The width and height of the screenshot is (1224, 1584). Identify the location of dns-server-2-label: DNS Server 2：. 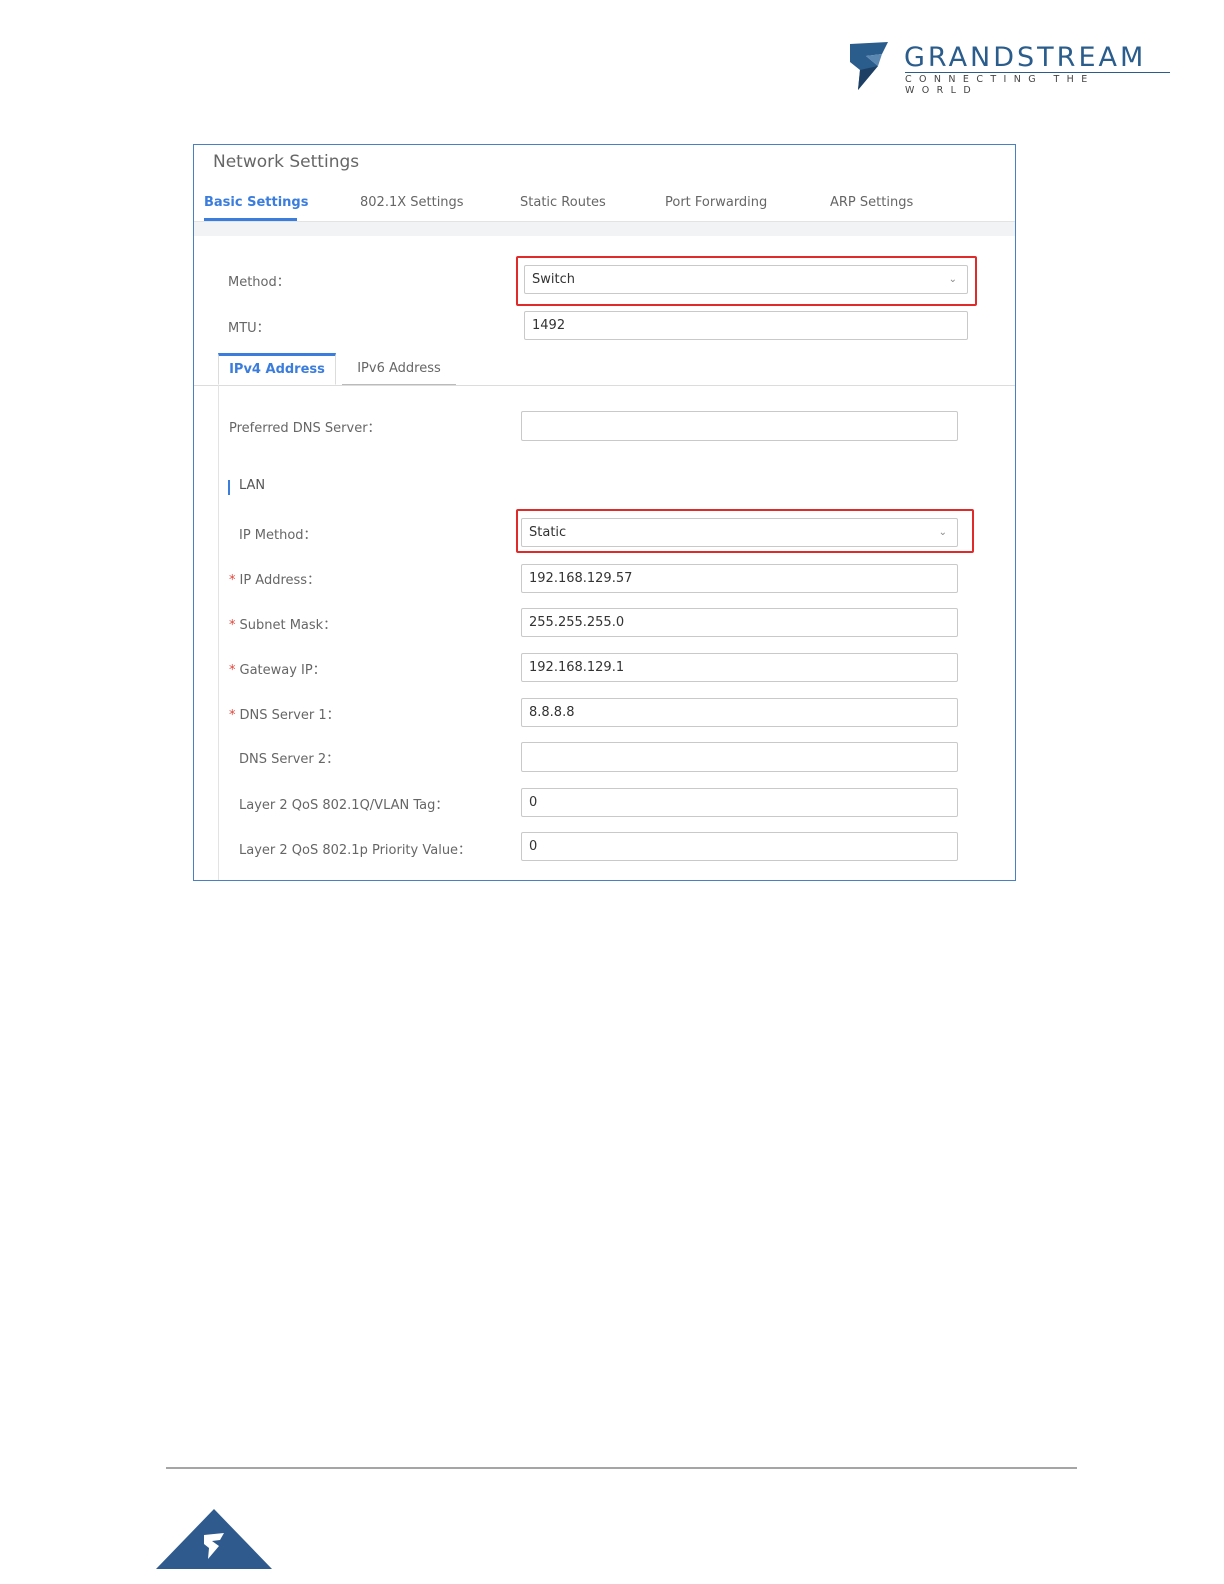
(289, 759).